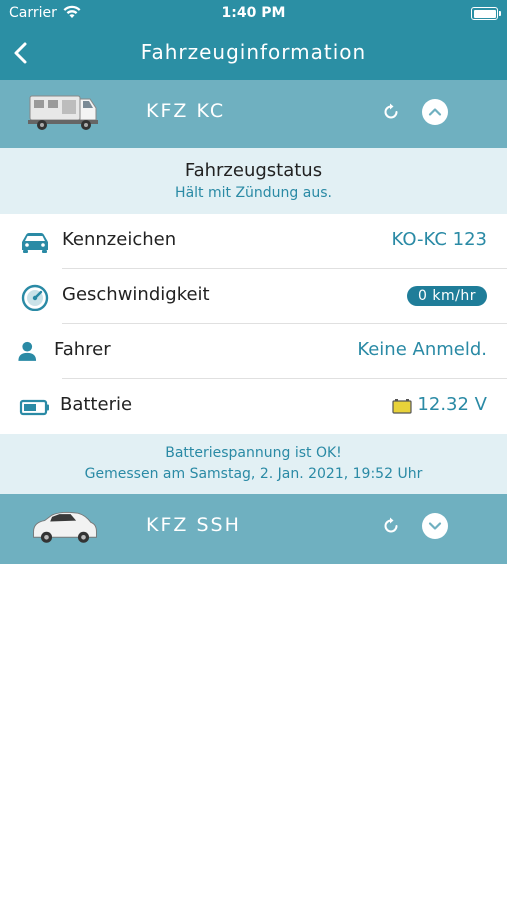 The width and height of the screenshot is (507, 900). Describe the element at coordinates (253, 529) in the screenshot. I see `vehicle-header-ssh: KFZ SSH` at that location.